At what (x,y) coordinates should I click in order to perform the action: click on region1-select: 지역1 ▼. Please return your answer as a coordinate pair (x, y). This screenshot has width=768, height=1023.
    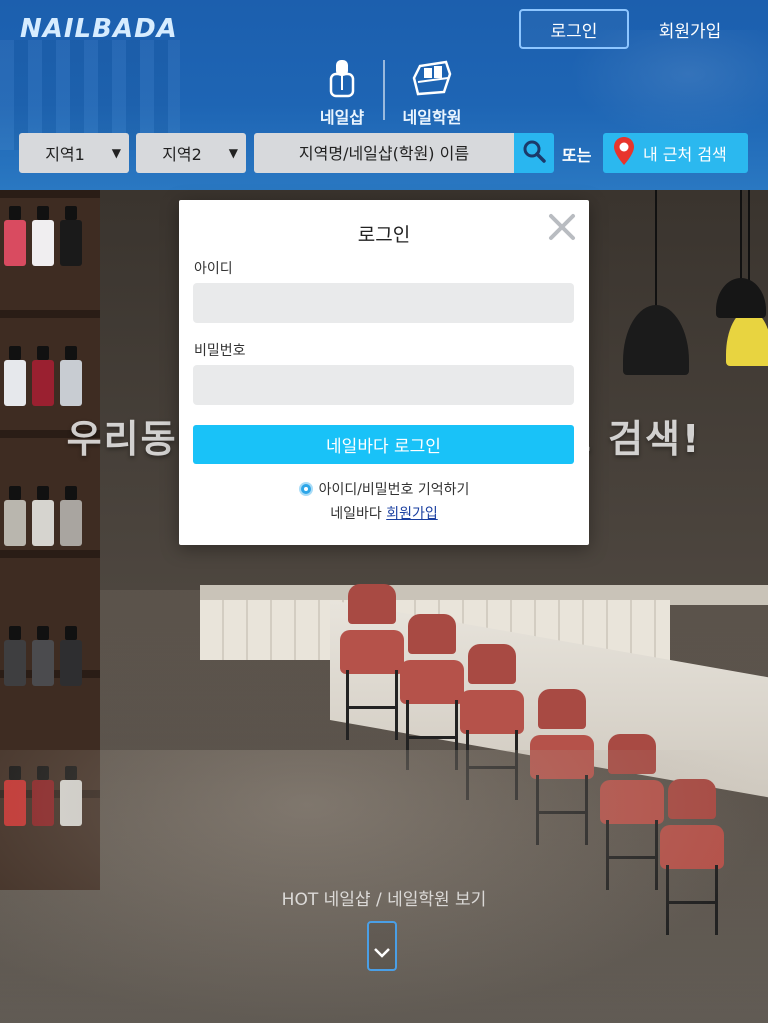
    Looking at the image, I should click on (74, 153).